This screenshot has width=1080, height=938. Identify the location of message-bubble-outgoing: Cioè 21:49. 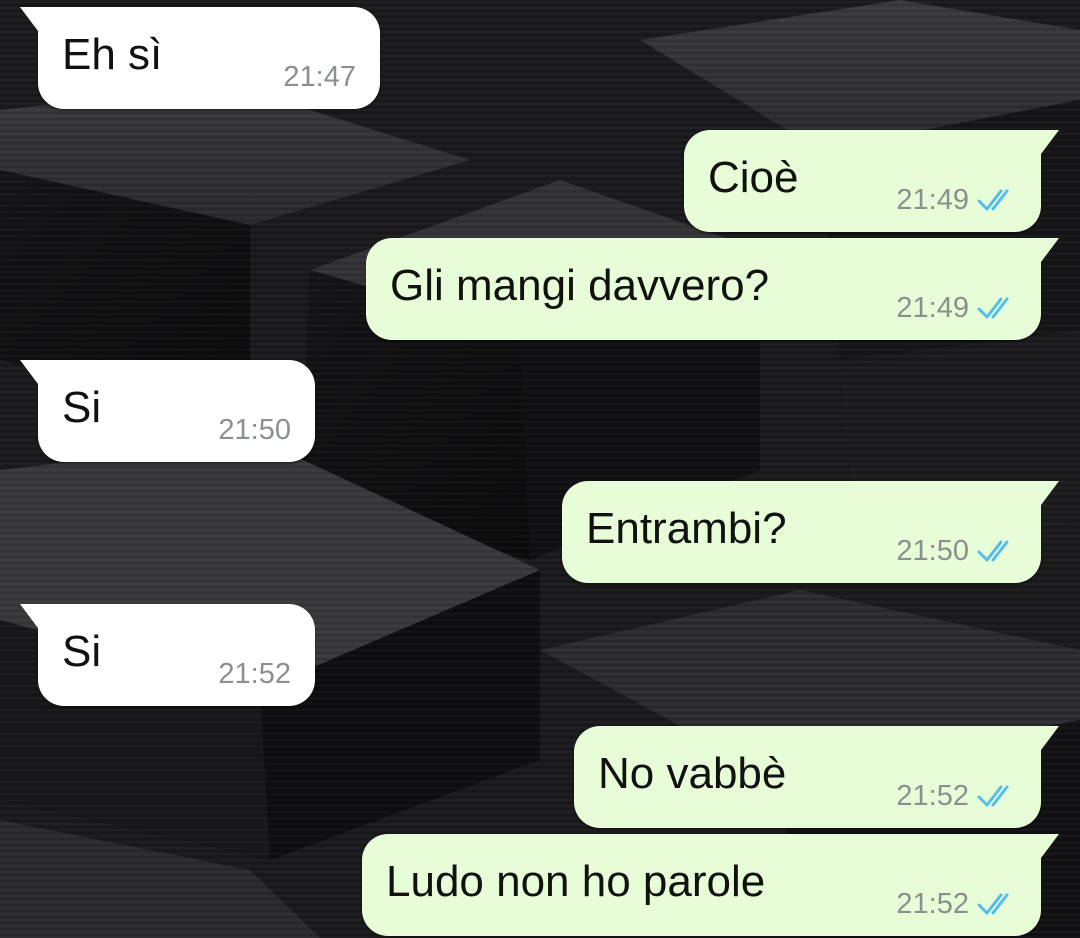
(871, 181).